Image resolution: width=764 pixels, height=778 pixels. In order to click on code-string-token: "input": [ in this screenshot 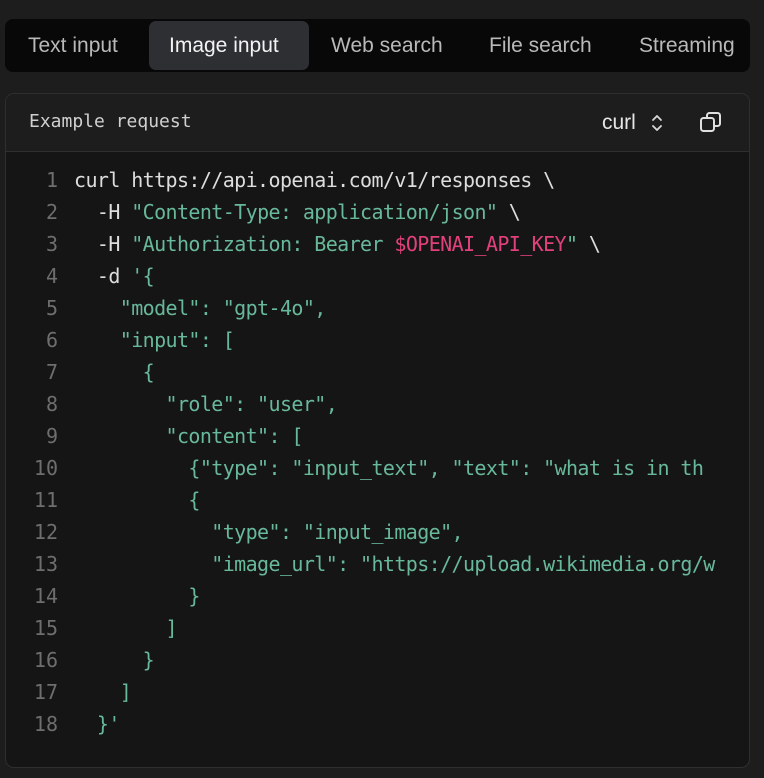, I will do `click(154, 340)`.